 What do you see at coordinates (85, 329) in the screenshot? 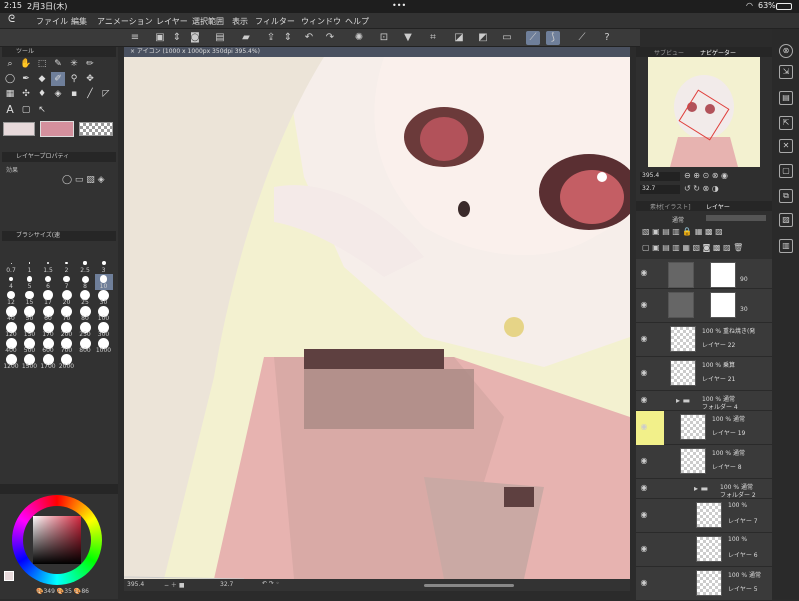
I see `brush-size-cell: 250` at bounding box center [85, 329].